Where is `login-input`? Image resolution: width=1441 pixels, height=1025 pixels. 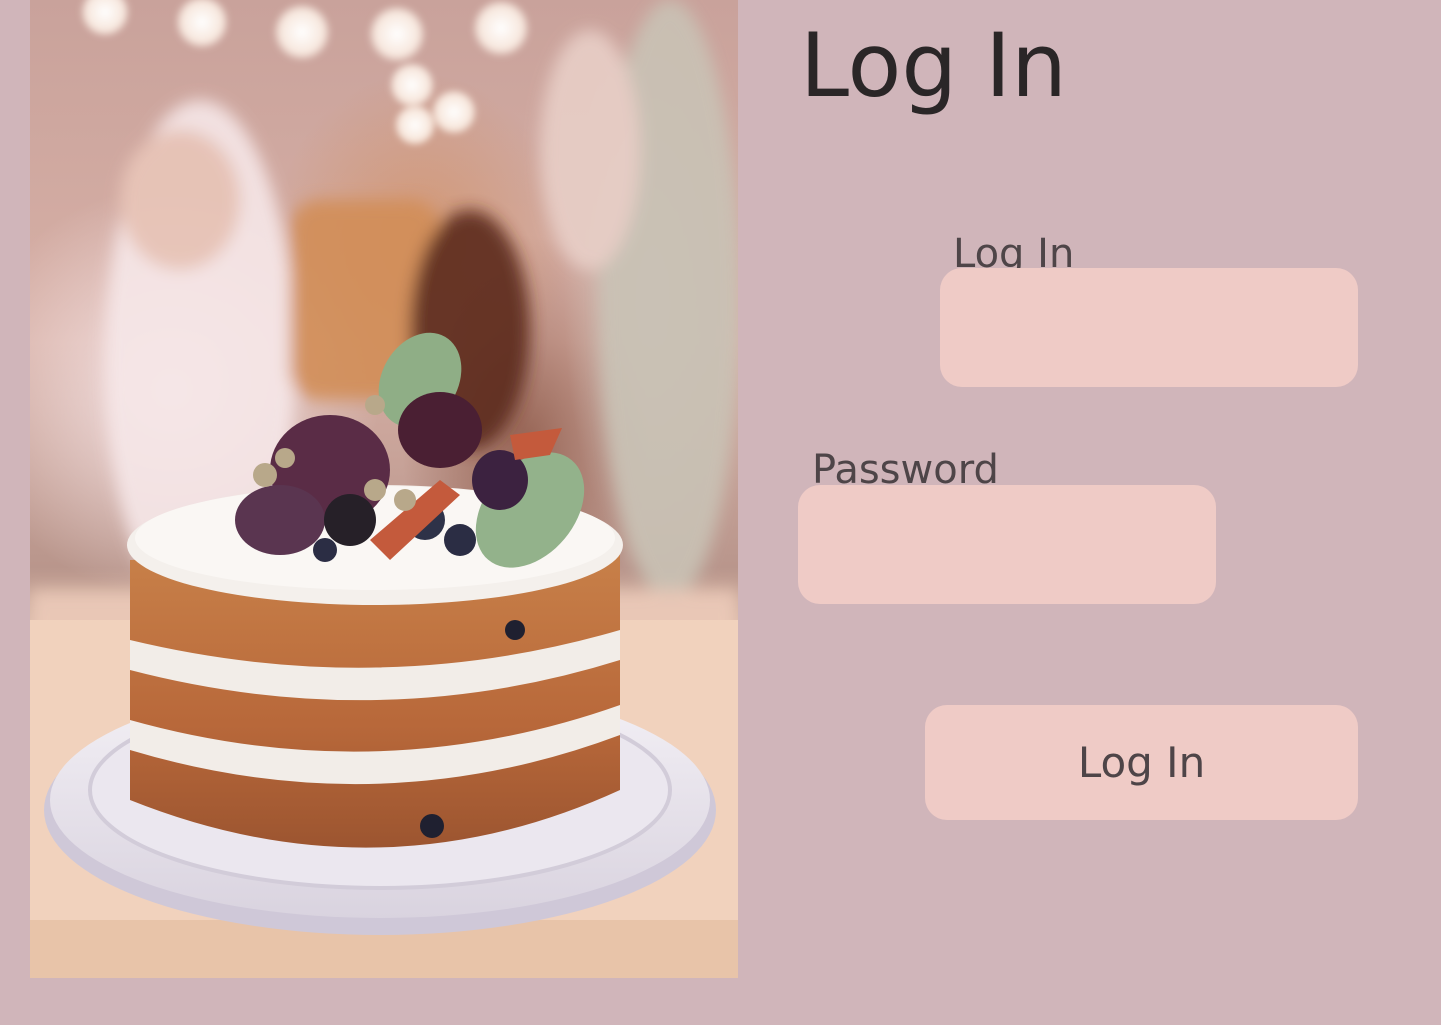
login-input is located at coordinates (1149, 327).